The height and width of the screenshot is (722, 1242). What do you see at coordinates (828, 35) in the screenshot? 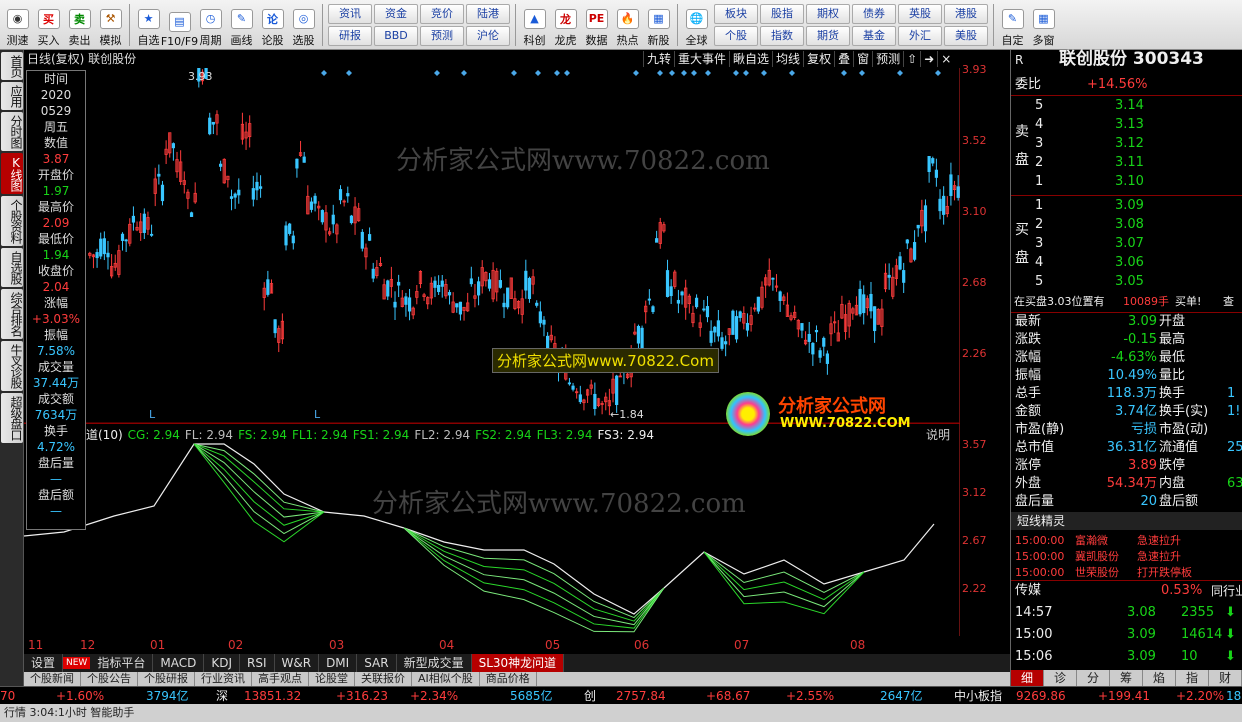
I see `toolbar-link-button: 期货` at bounding box center [828, 35].